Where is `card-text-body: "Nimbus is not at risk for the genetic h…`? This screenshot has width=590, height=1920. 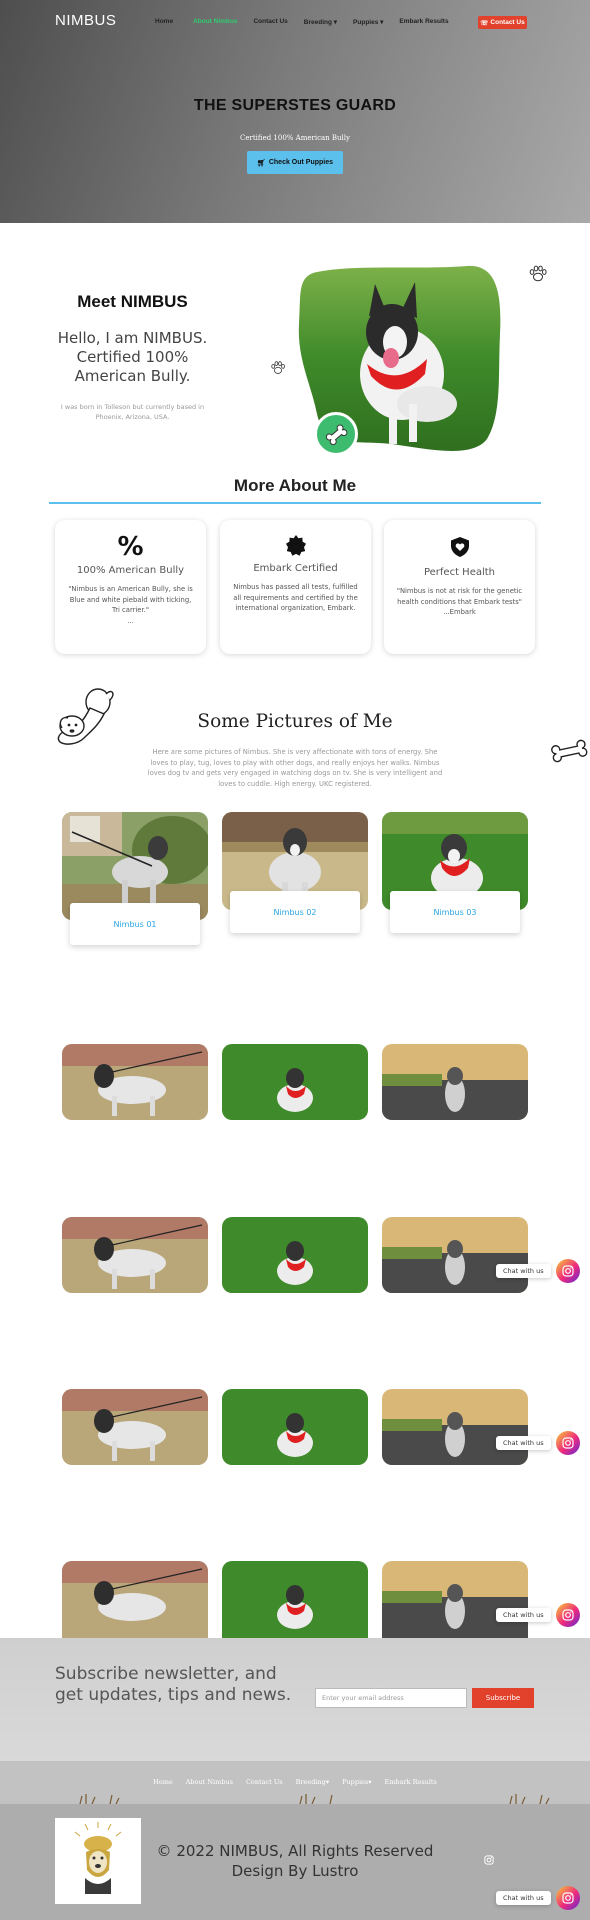 card-text-body: "Nimbus is not at risk for the genetic h… is located at coordinates (459, 596).